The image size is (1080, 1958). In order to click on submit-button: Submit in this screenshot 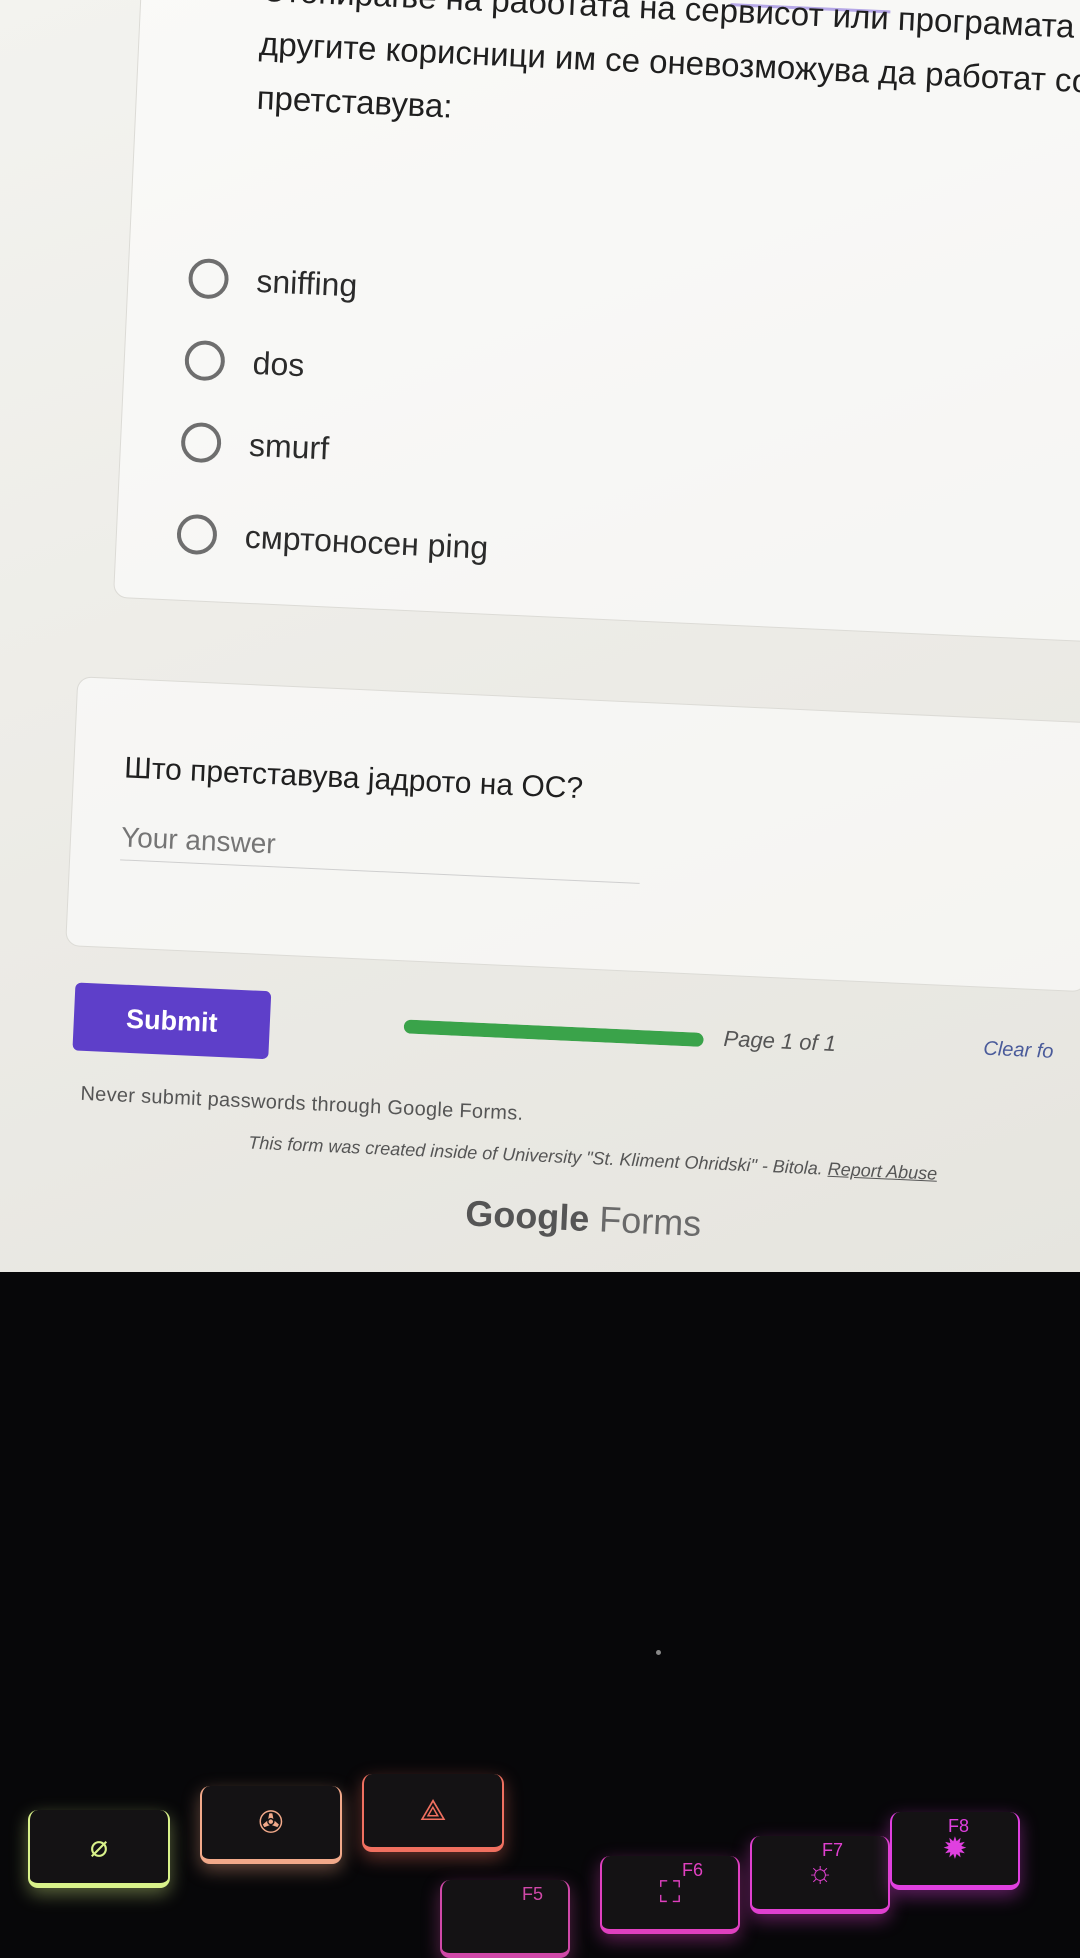, I will do `click(172, 1021)`.